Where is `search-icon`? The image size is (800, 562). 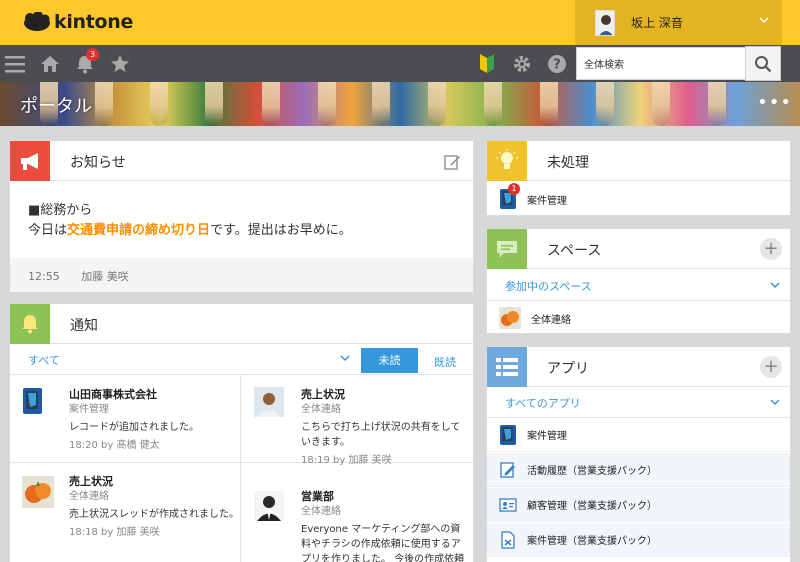
search-icon is located at coordinates (763, 63).